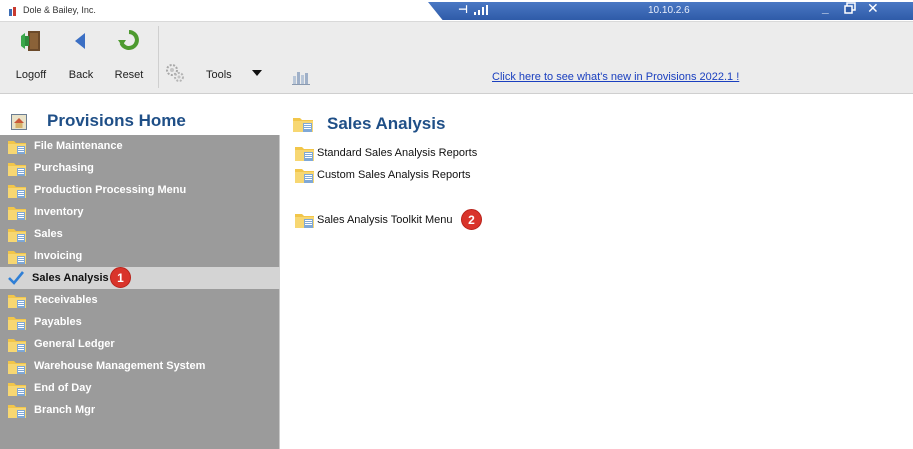 The height and width of the screenshot is (449, 913). What do you see at coordinates (31, 54) in the screenshot?
I see `logoff-button: Logoff` at bounding box center [31, 54].